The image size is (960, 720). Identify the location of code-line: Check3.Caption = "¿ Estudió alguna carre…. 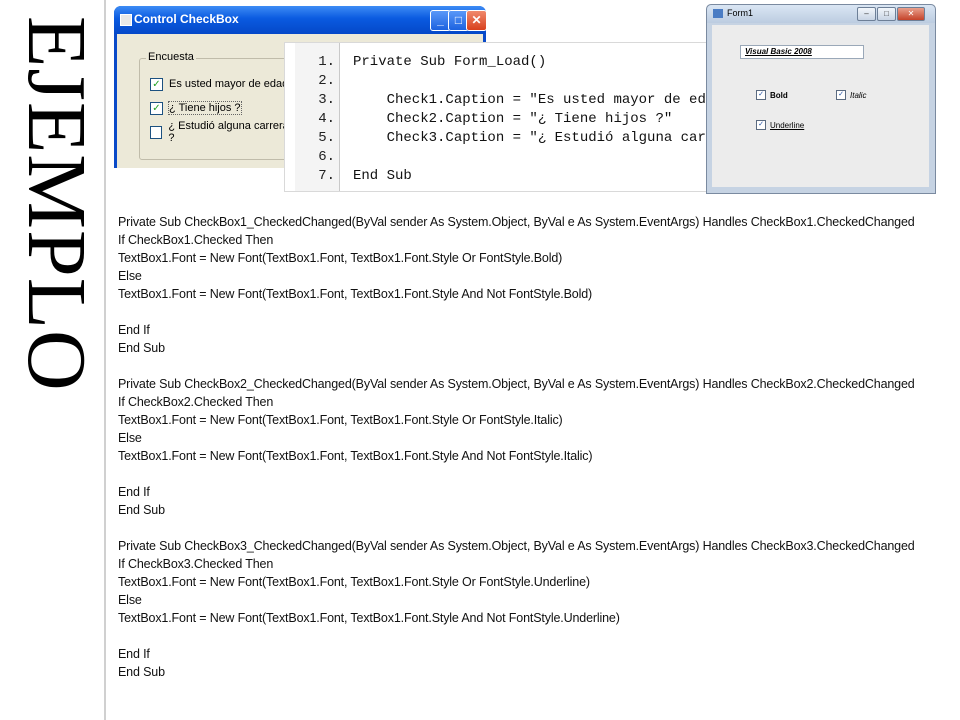
(559, 138).